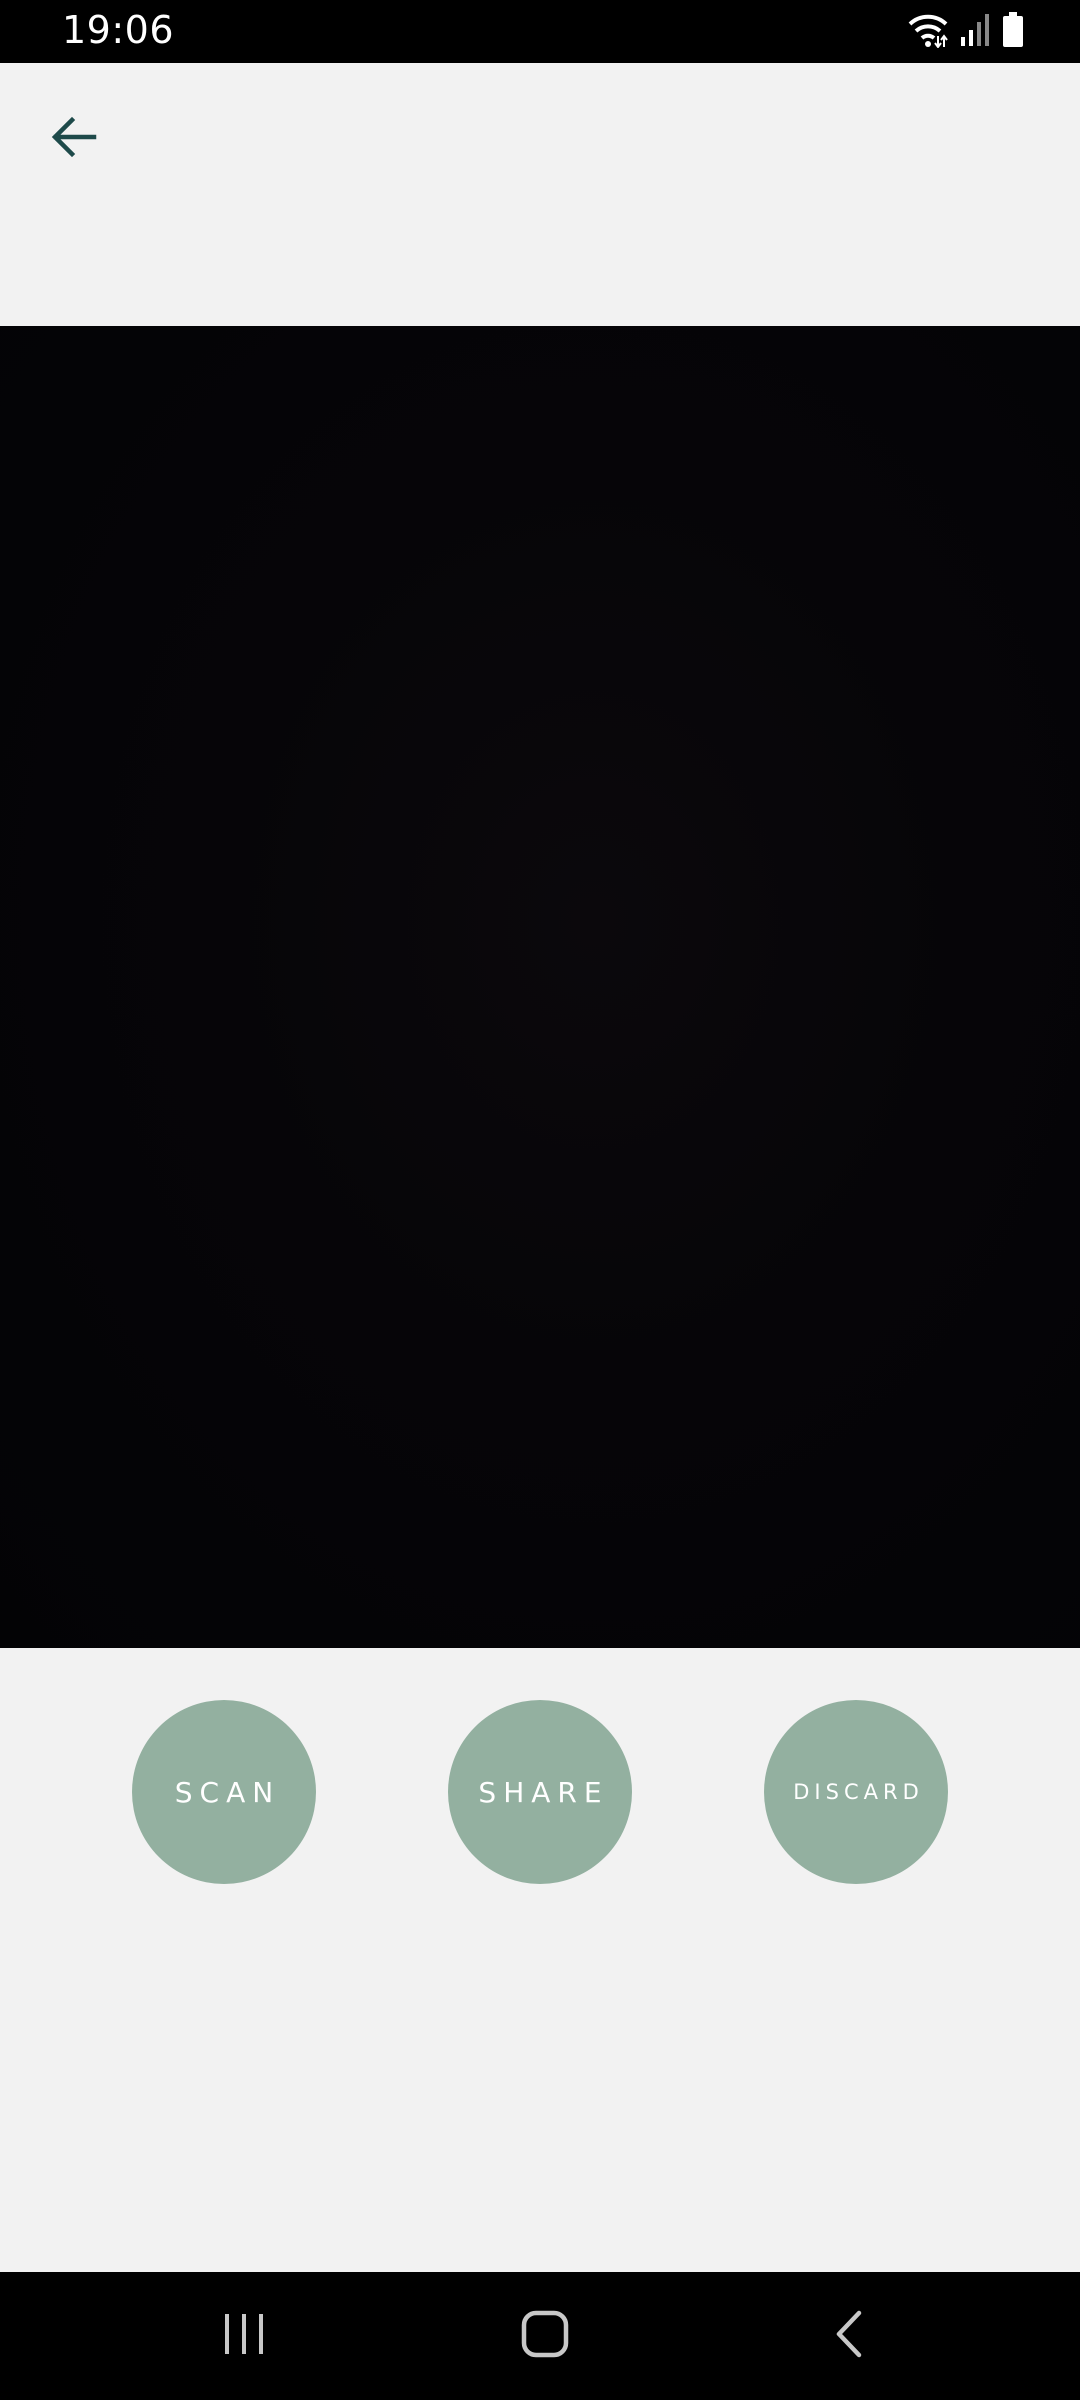 The width and height of the screenshot is (1080, 2400). I want to click on recents-icon, so click(244, 2336).